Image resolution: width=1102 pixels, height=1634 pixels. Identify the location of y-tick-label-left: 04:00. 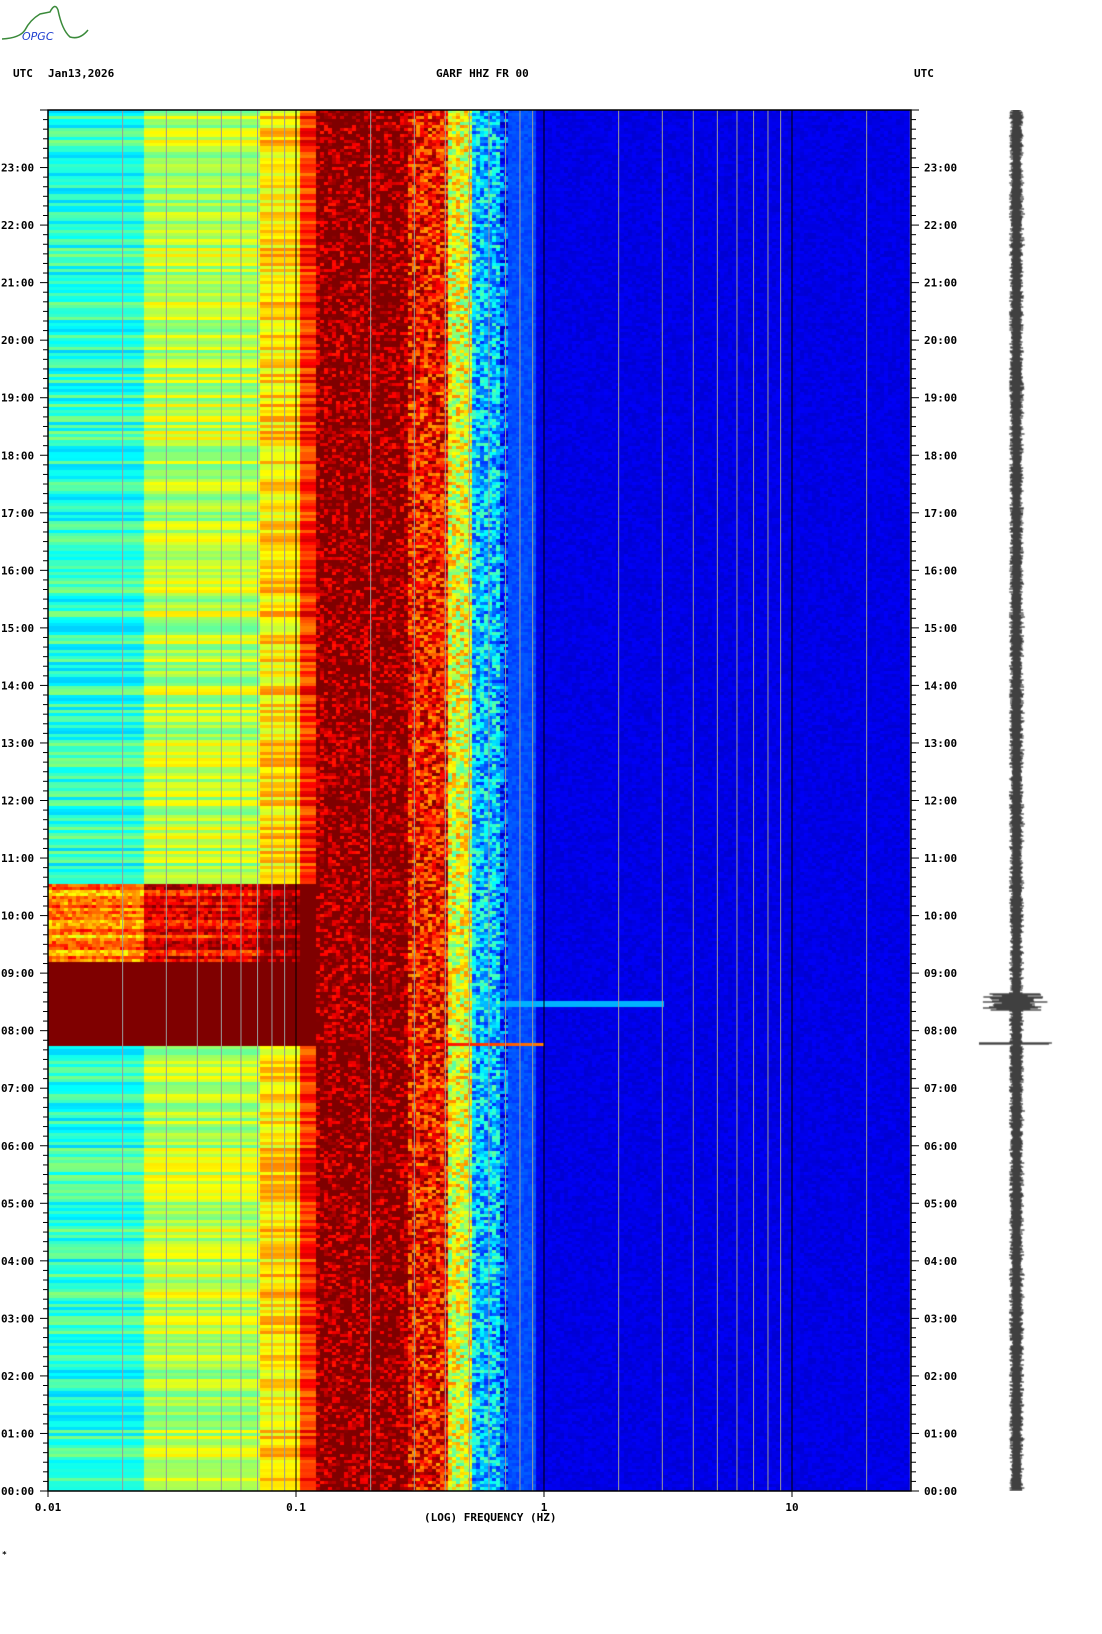
(17, 1261).